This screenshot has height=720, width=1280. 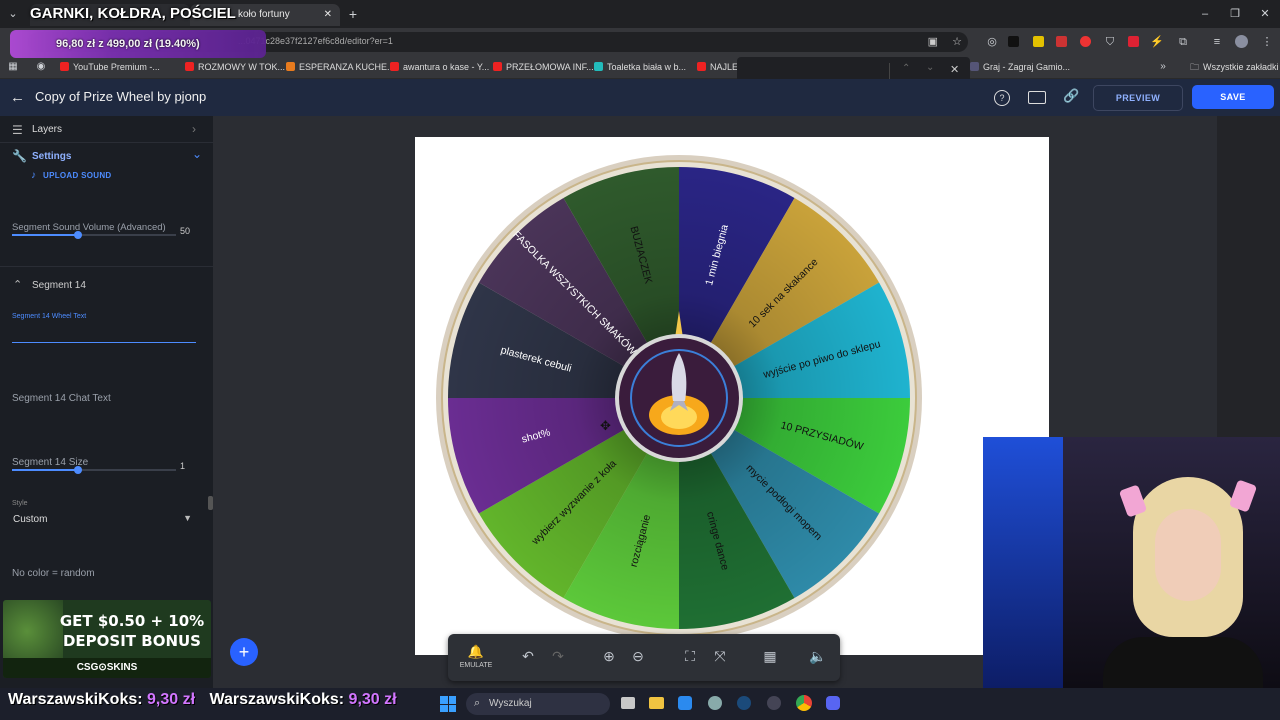 What do you see at coordinates (1183, 42) in the screenshot?
I see `puzzle-icon: ⧉` at bounding box center [1183, 42].